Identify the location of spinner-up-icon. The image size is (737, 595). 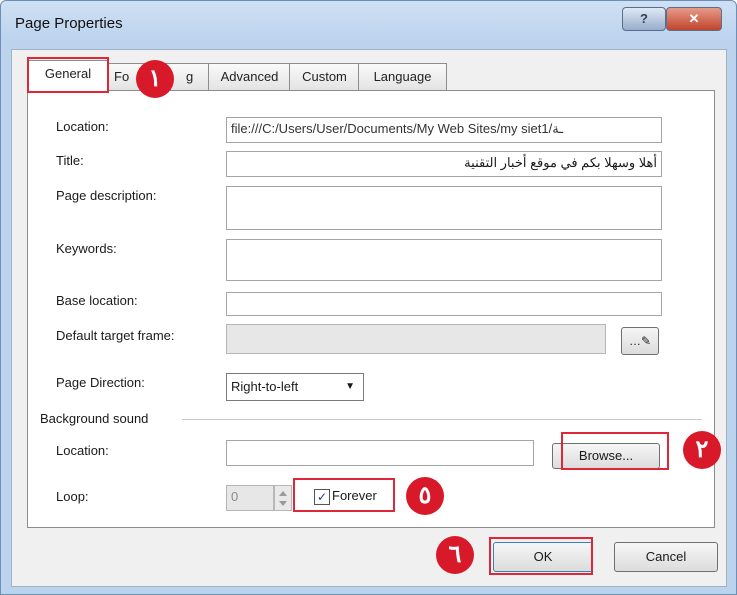
(283, 493).